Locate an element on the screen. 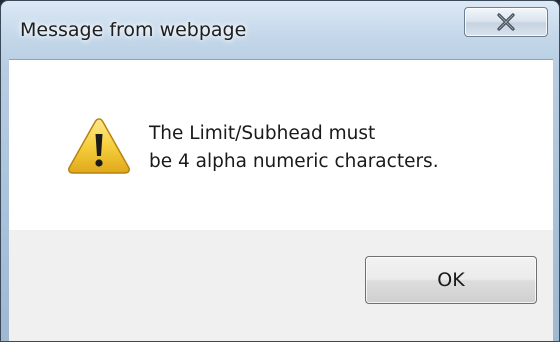 Image resolution: width=560 pixels, height=342 pixels. ok-button: OK is located at coordinates (451, 280).